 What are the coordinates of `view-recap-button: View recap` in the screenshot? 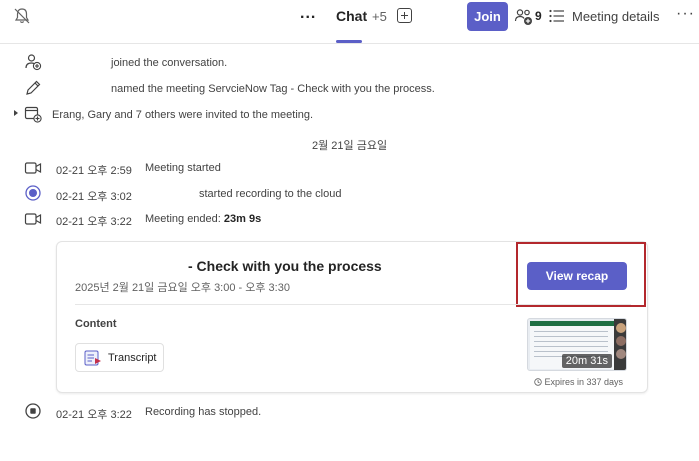 It's located at (577, 276).